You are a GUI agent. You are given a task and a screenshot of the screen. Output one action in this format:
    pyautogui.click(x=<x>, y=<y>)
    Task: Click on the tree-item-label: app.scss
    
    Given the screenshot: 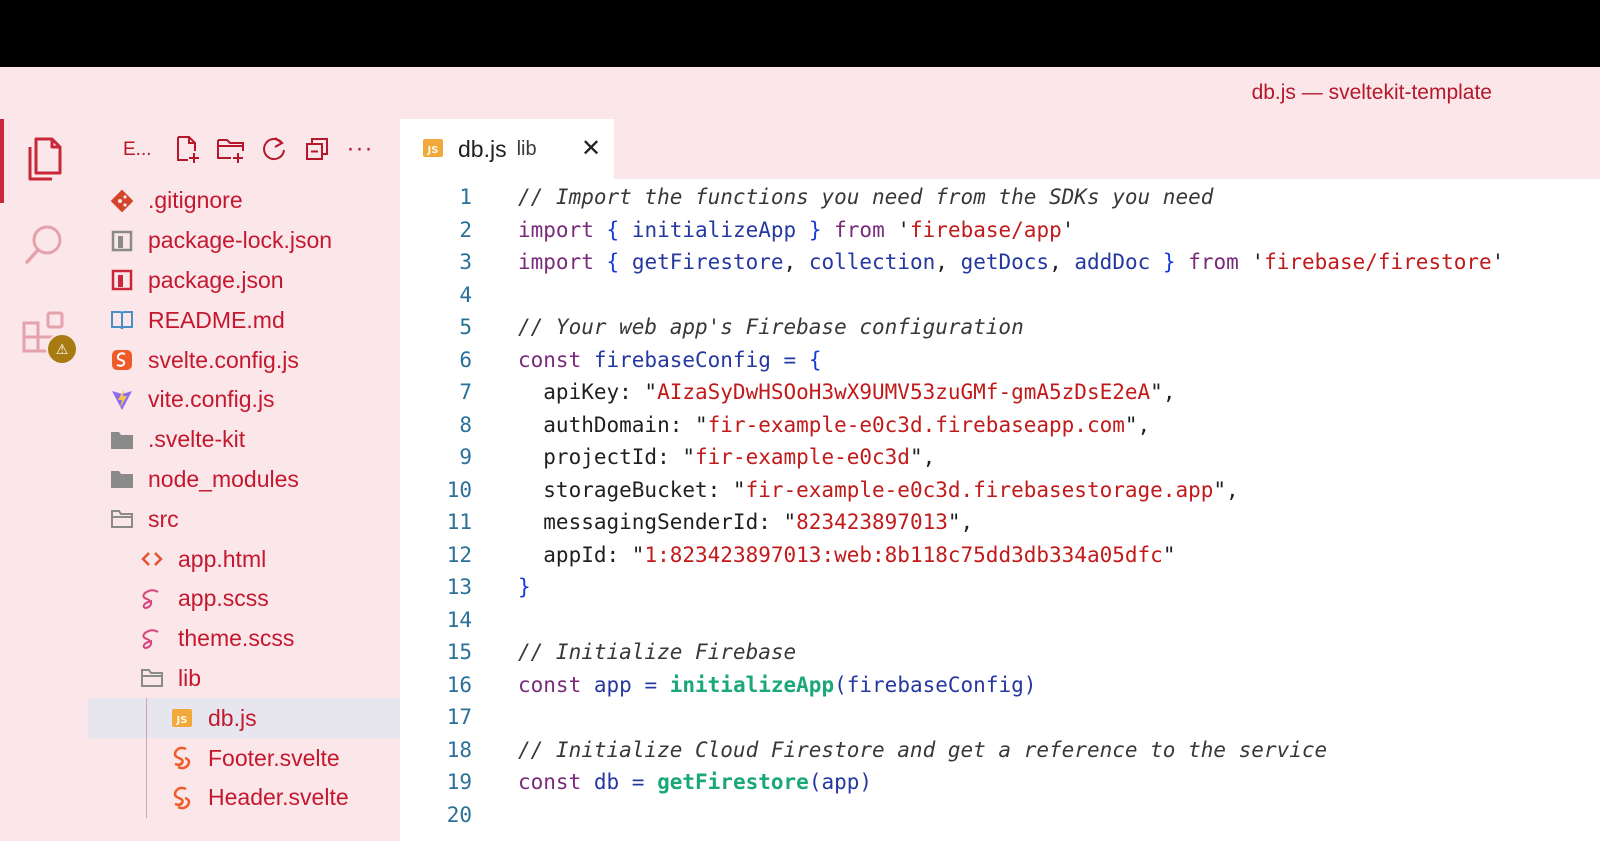 What is the action you would take?
    pyautogui.click(x=223, y=598)
    